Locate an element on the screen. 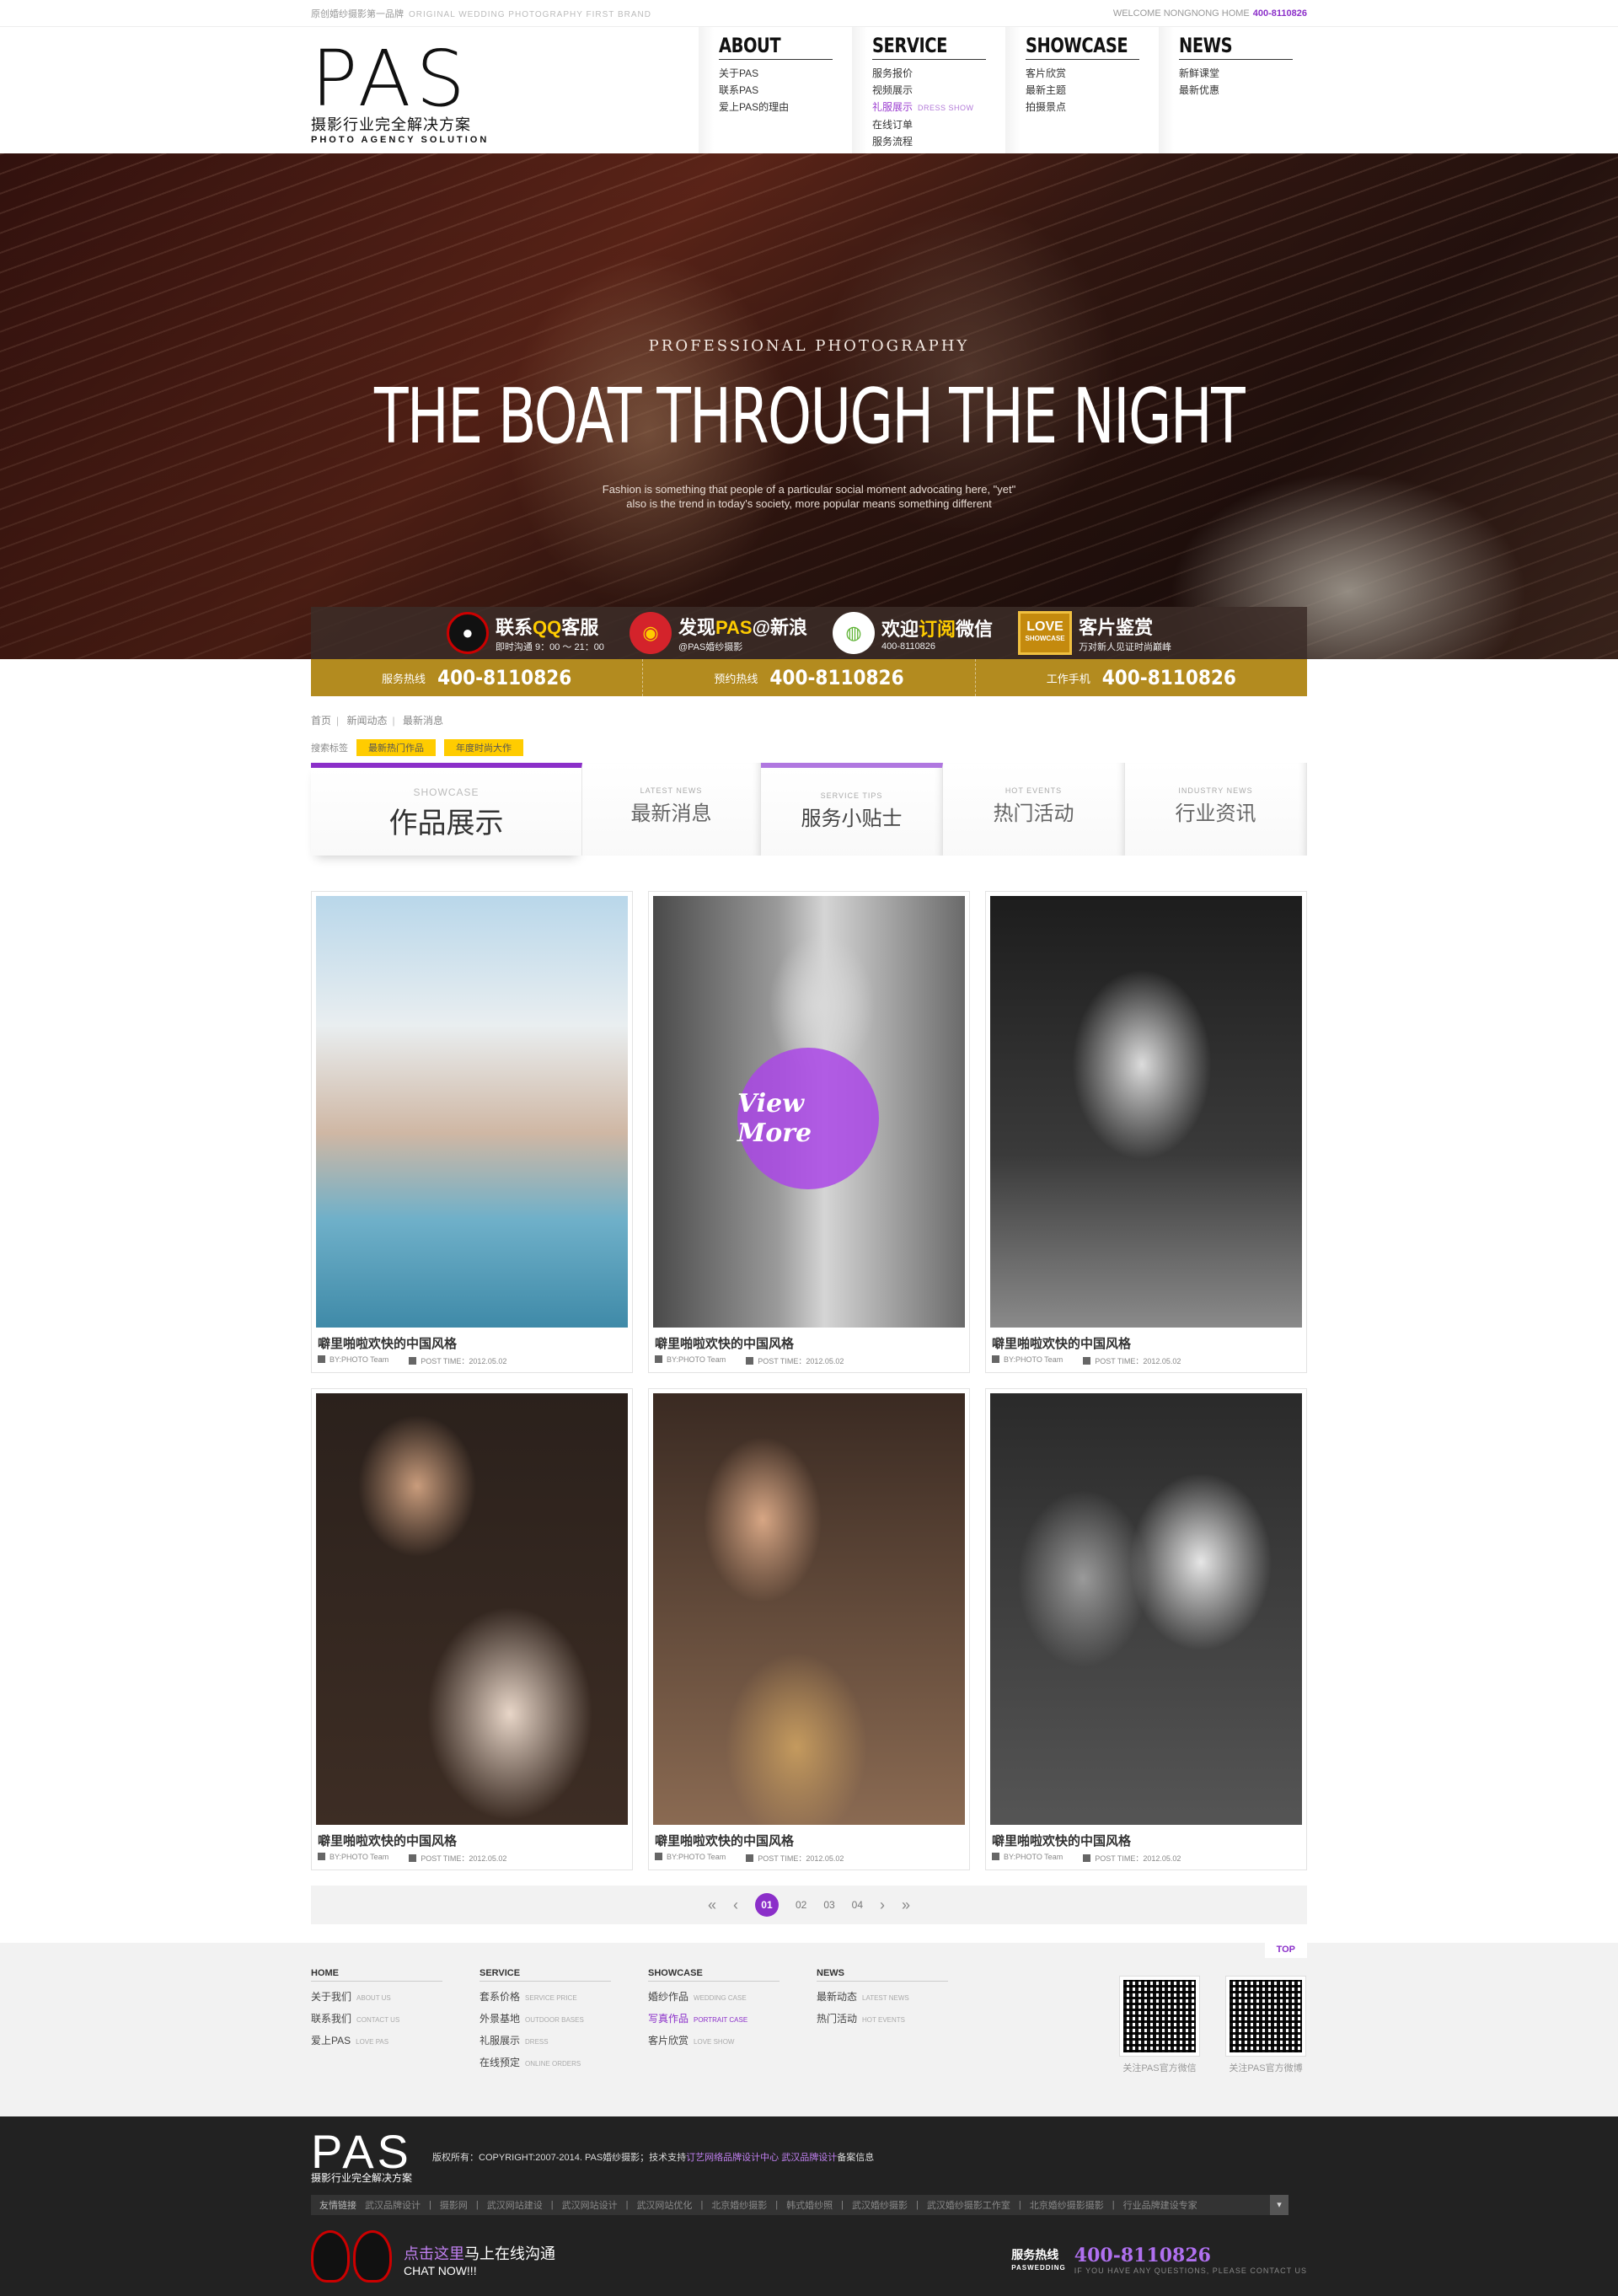  nav-item: 视频展示 is located at coordinates (938, 90).